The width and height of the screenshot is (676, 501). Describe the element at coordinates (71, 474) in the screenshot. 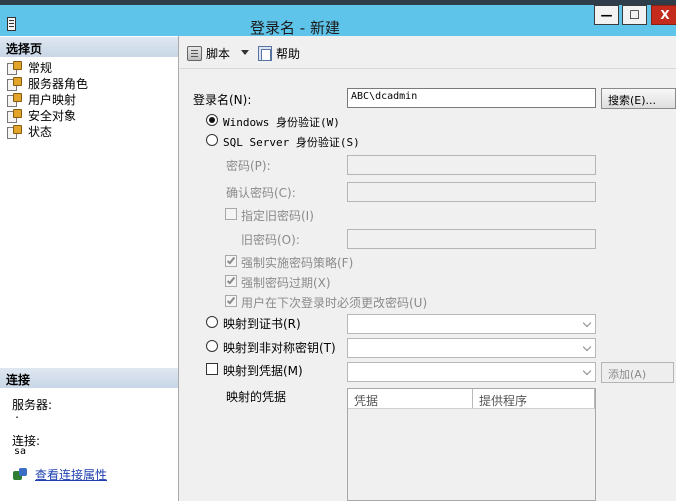

I see `view-connection-properties-link: 查看连接属性` at that location.